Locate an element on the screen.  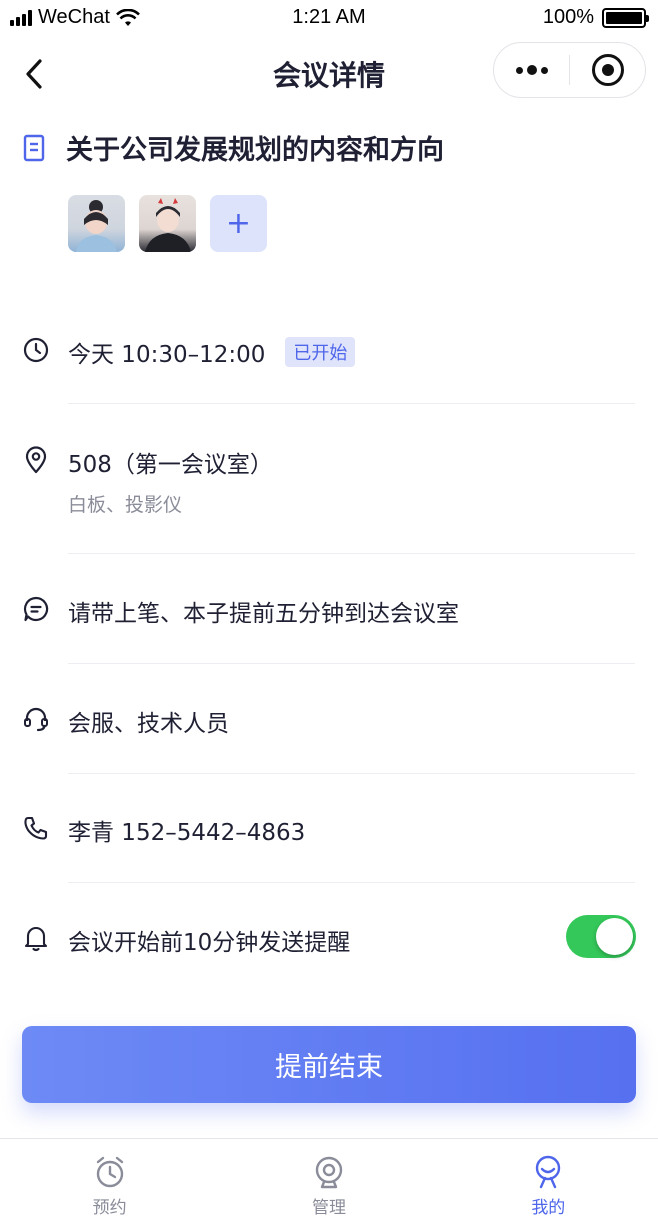
close-mini-program-button is located at coordinates (607, 70).